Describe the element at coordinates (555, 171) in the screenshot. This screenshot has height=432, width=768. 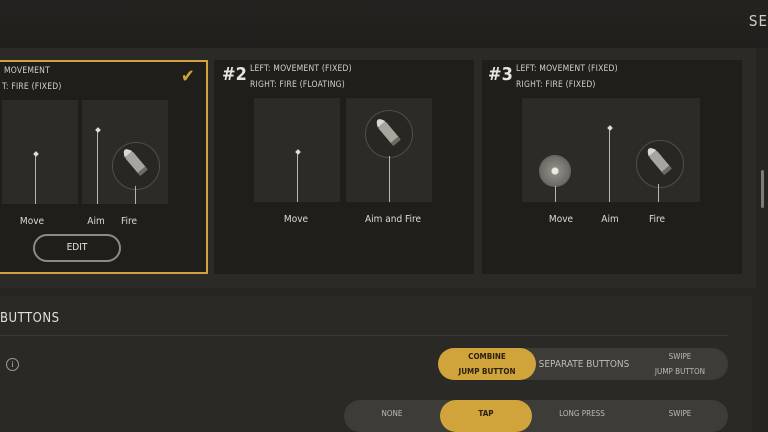
I see `joystick-icon` at that location.